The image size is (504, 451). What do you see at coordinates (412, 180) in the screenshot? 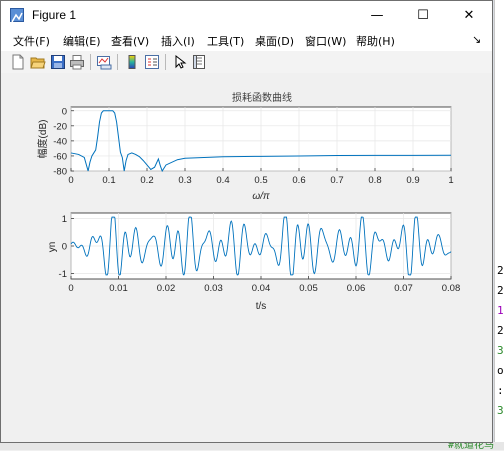
I see `x-tick-label: 0.9` at bounding box center [412, 180].